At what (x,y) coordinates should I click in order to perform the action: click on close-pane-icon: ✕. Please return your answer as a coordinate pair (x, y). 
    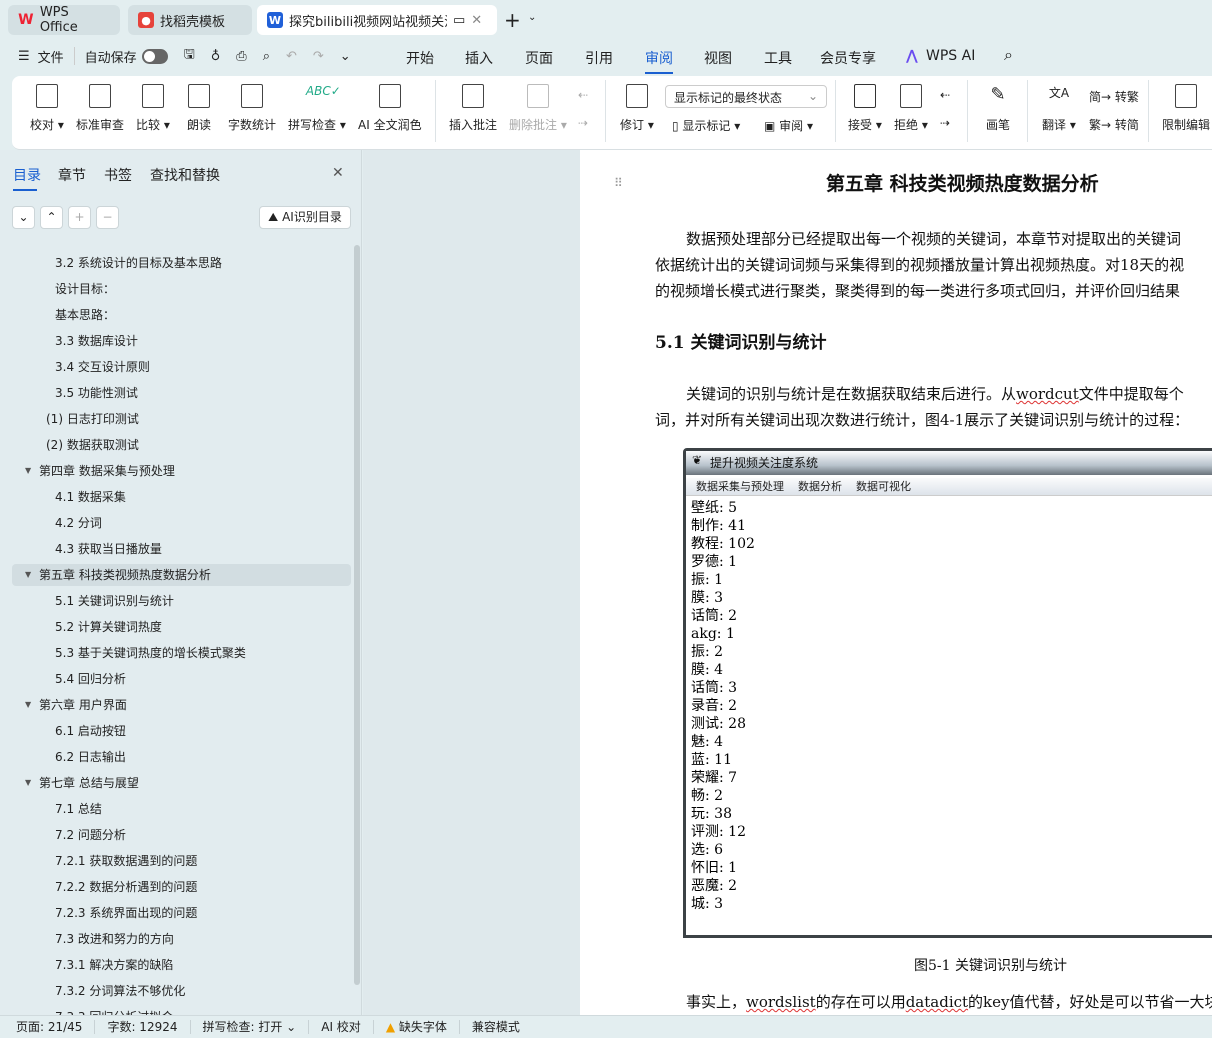
    Looking at the image, I should click on (338, 173).